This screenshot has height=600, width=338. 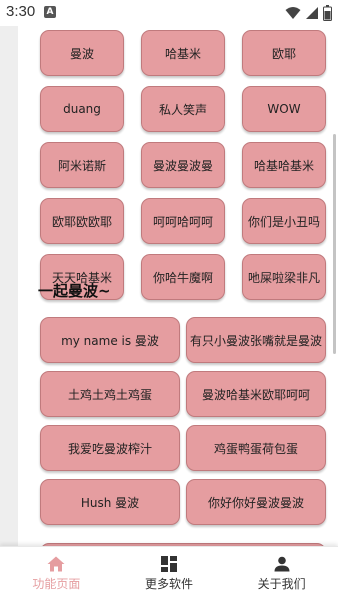 What do you see at coordinates (284, 165) in the screenshot?
I see `sound-button: 哈基哈基米` at bounding box center [284, 165].